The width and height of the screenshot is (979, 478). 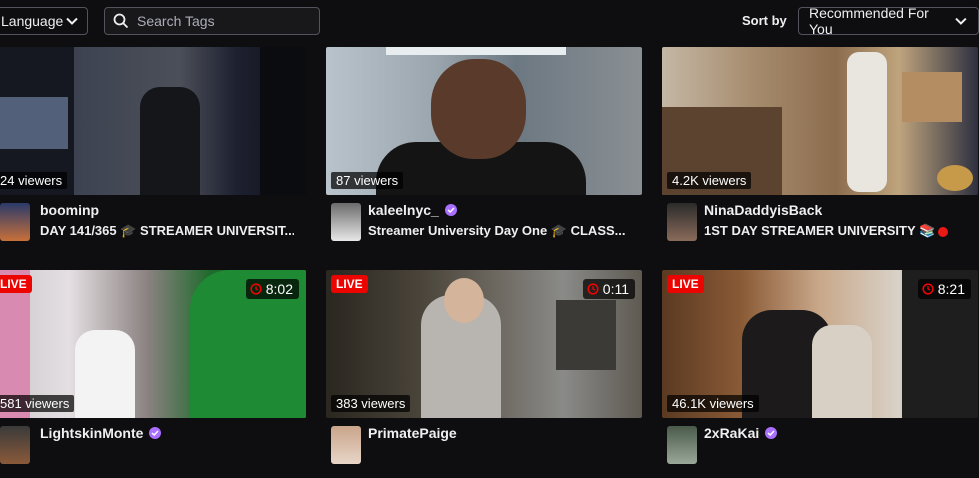 I want to click on language-label: Language, so click(x=32, y=21).